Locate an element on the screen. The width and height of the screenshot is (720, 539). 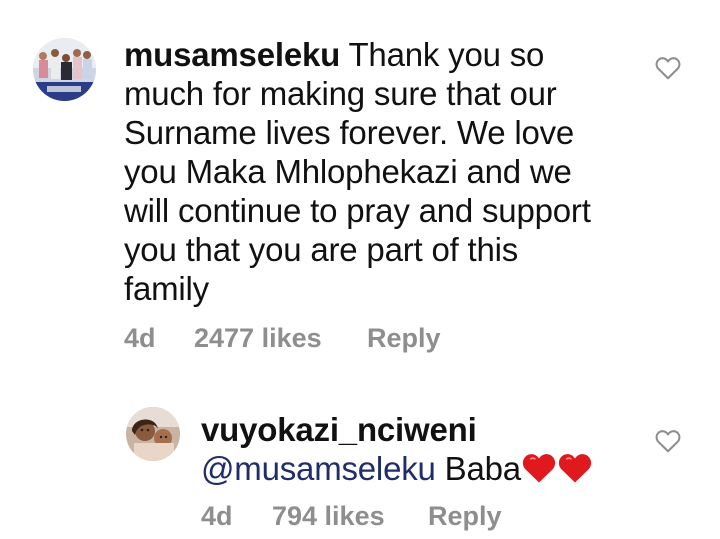
likes-count: 2477 likes is located at coordinates (280, 338).